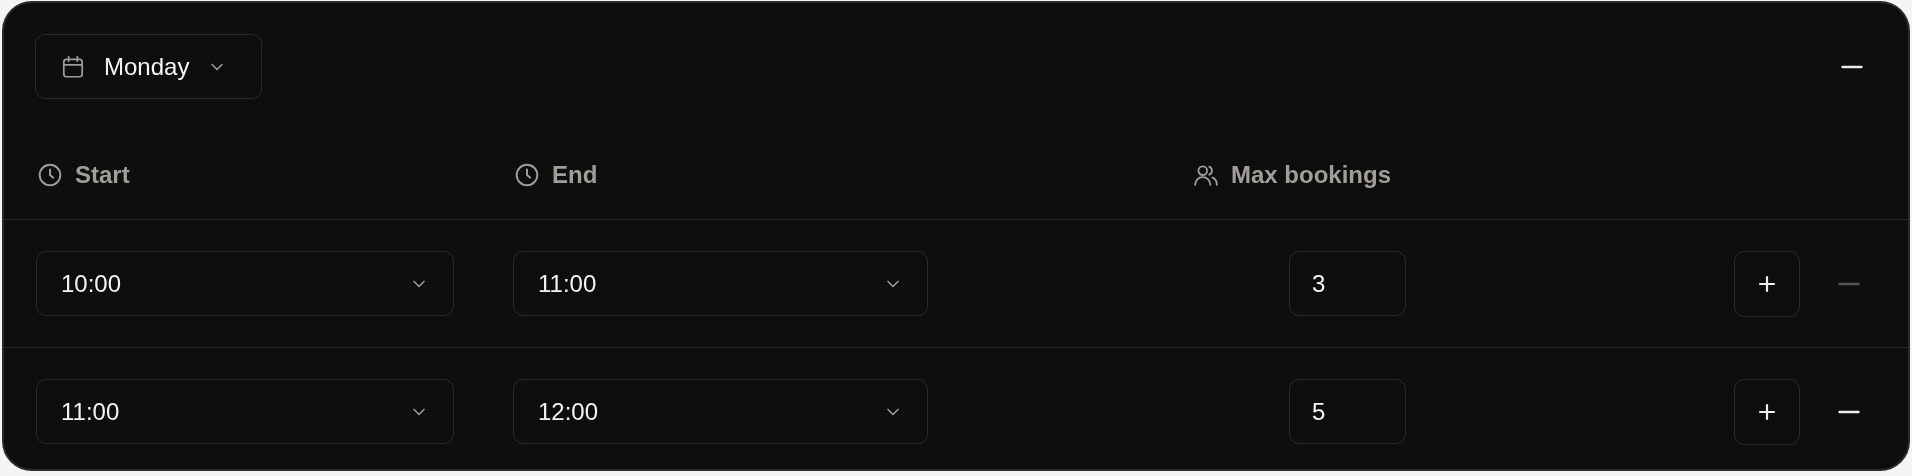 The height and width of the screenshot is (476, 1912). Describe the element at coordinates (73, 66) in the screenshot. I see `calendar-icon` at that location.